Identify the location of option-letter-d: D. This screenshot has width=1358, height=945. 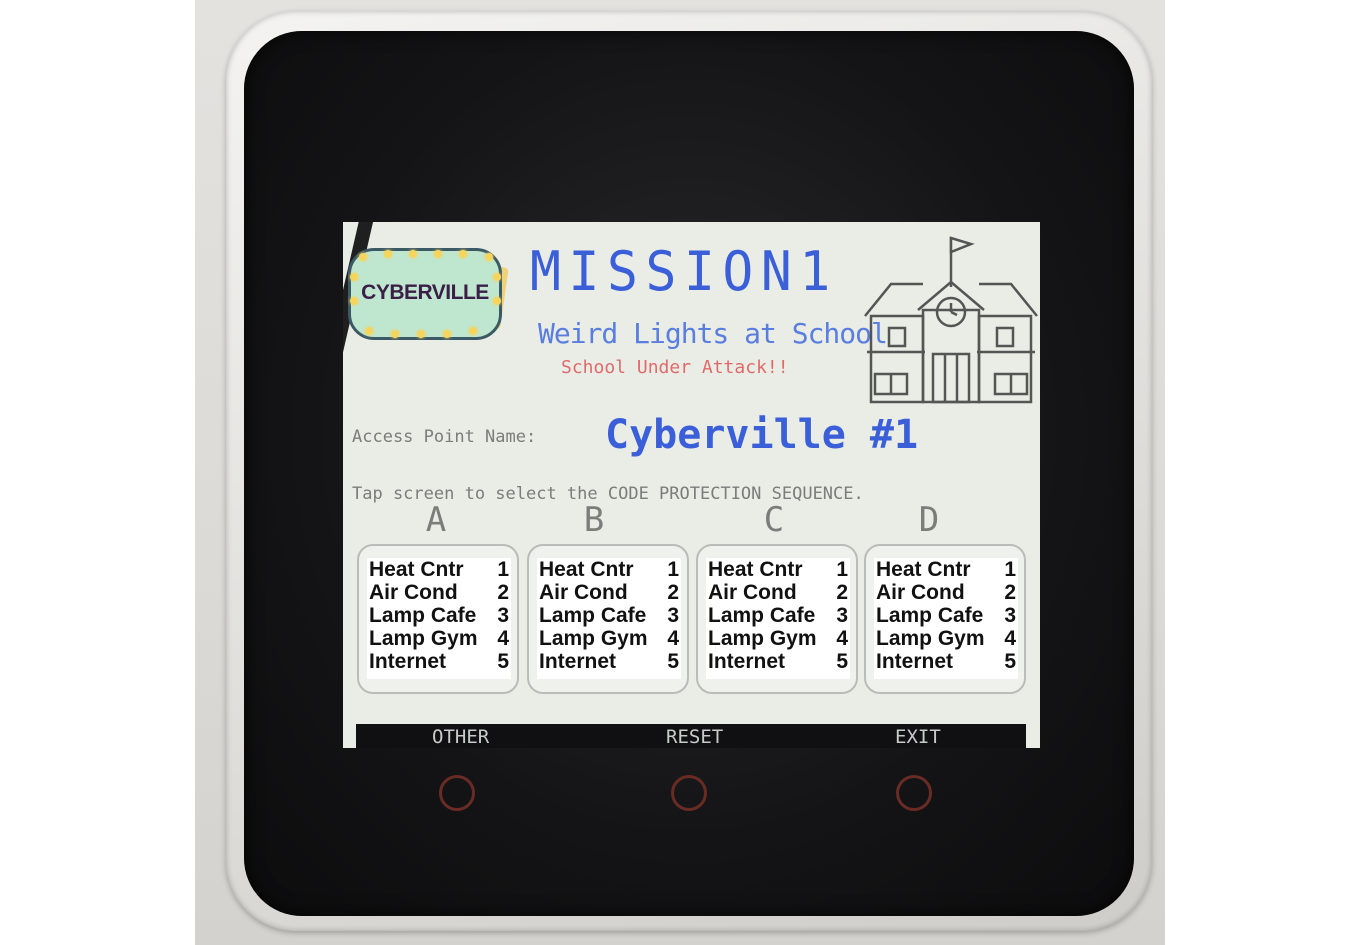
(929, 520).